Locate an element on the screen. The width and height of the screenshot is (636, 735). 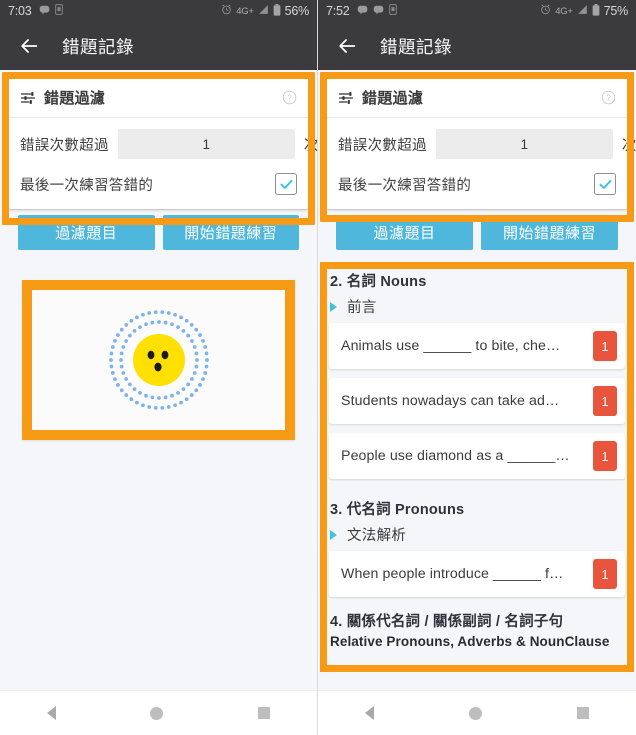
surprised-face-emoji is located at coordinates (158, 360).